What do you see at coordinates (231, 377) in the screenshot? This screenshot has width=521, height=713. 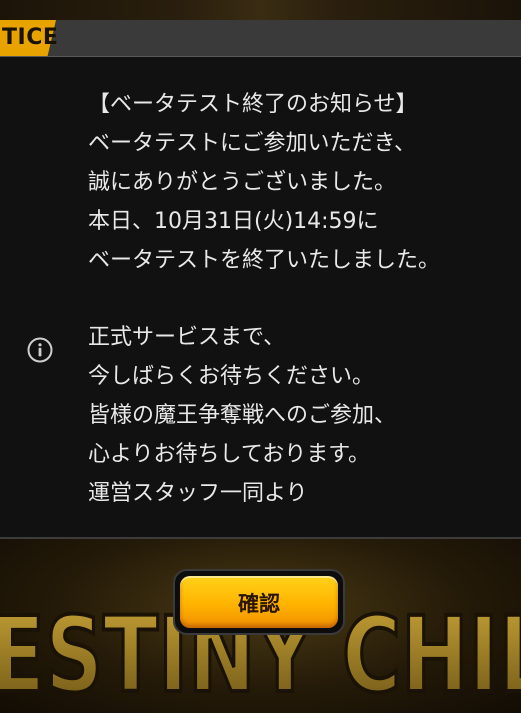 I see `notice-line: 今しばらくお待ちください。` at bounding box center [231, 377].